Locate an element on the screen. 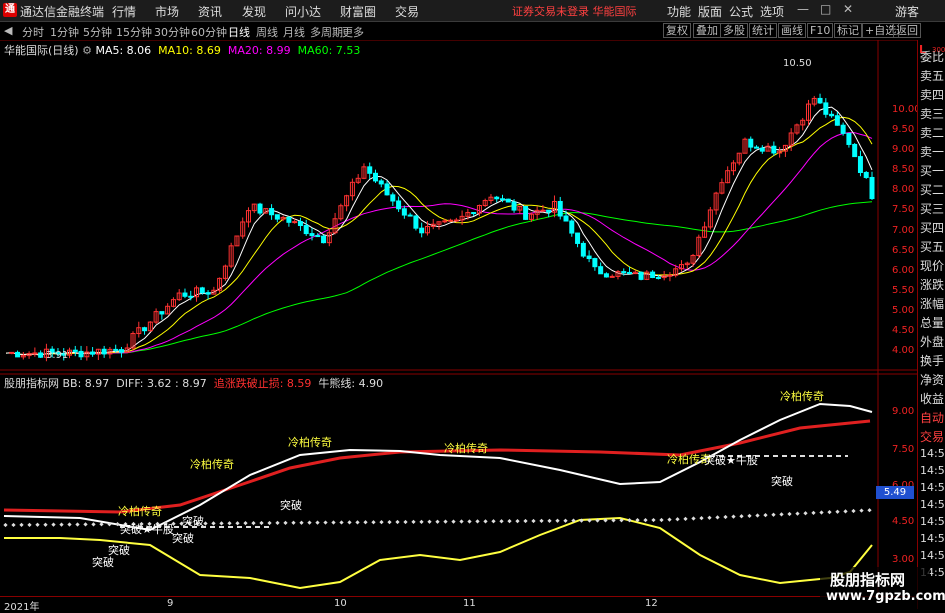 The image size is (945, 613). period-tab: 分时 is located at coordinates (33, 32).